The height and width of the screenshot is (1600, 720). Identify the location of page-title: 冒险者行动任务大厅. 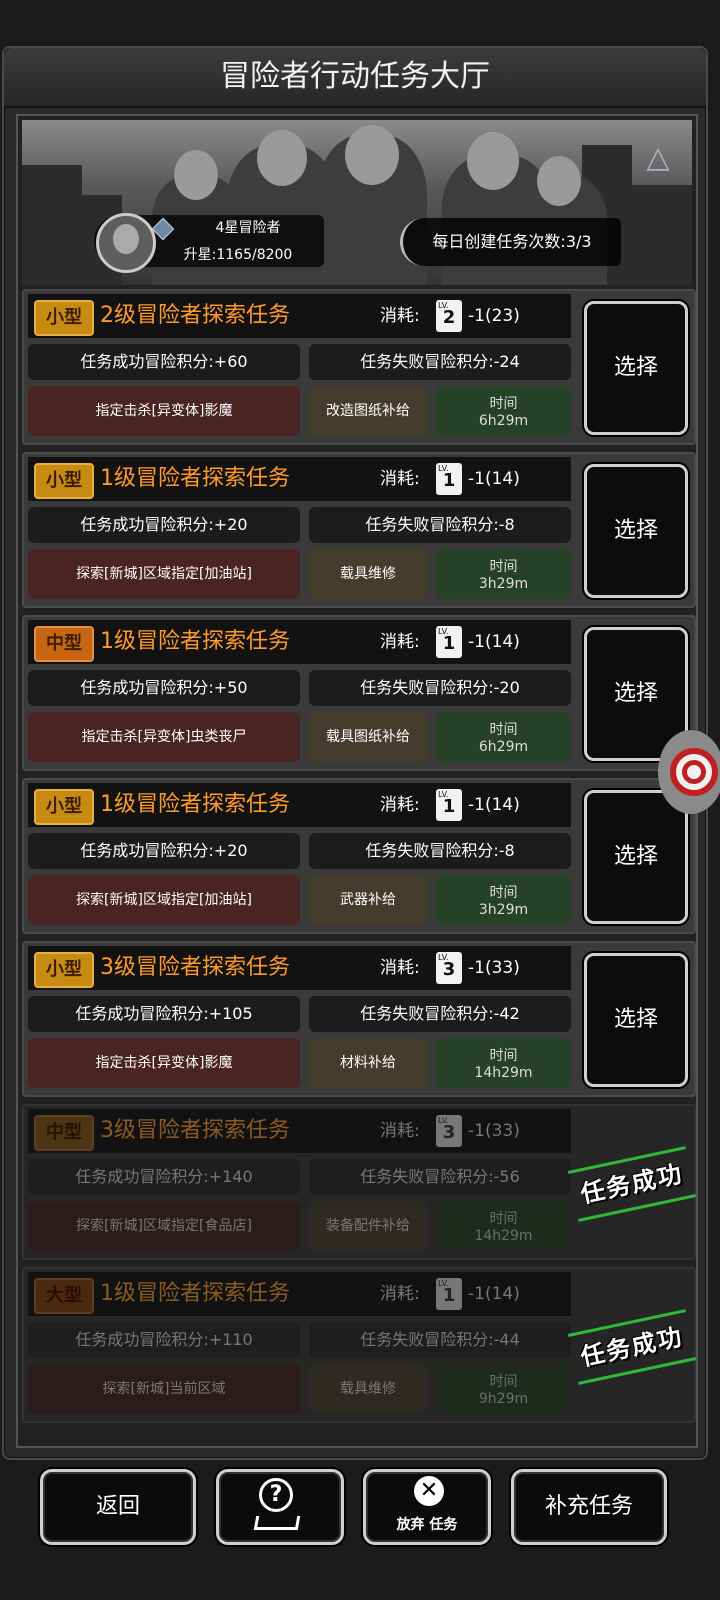
(355, 78).